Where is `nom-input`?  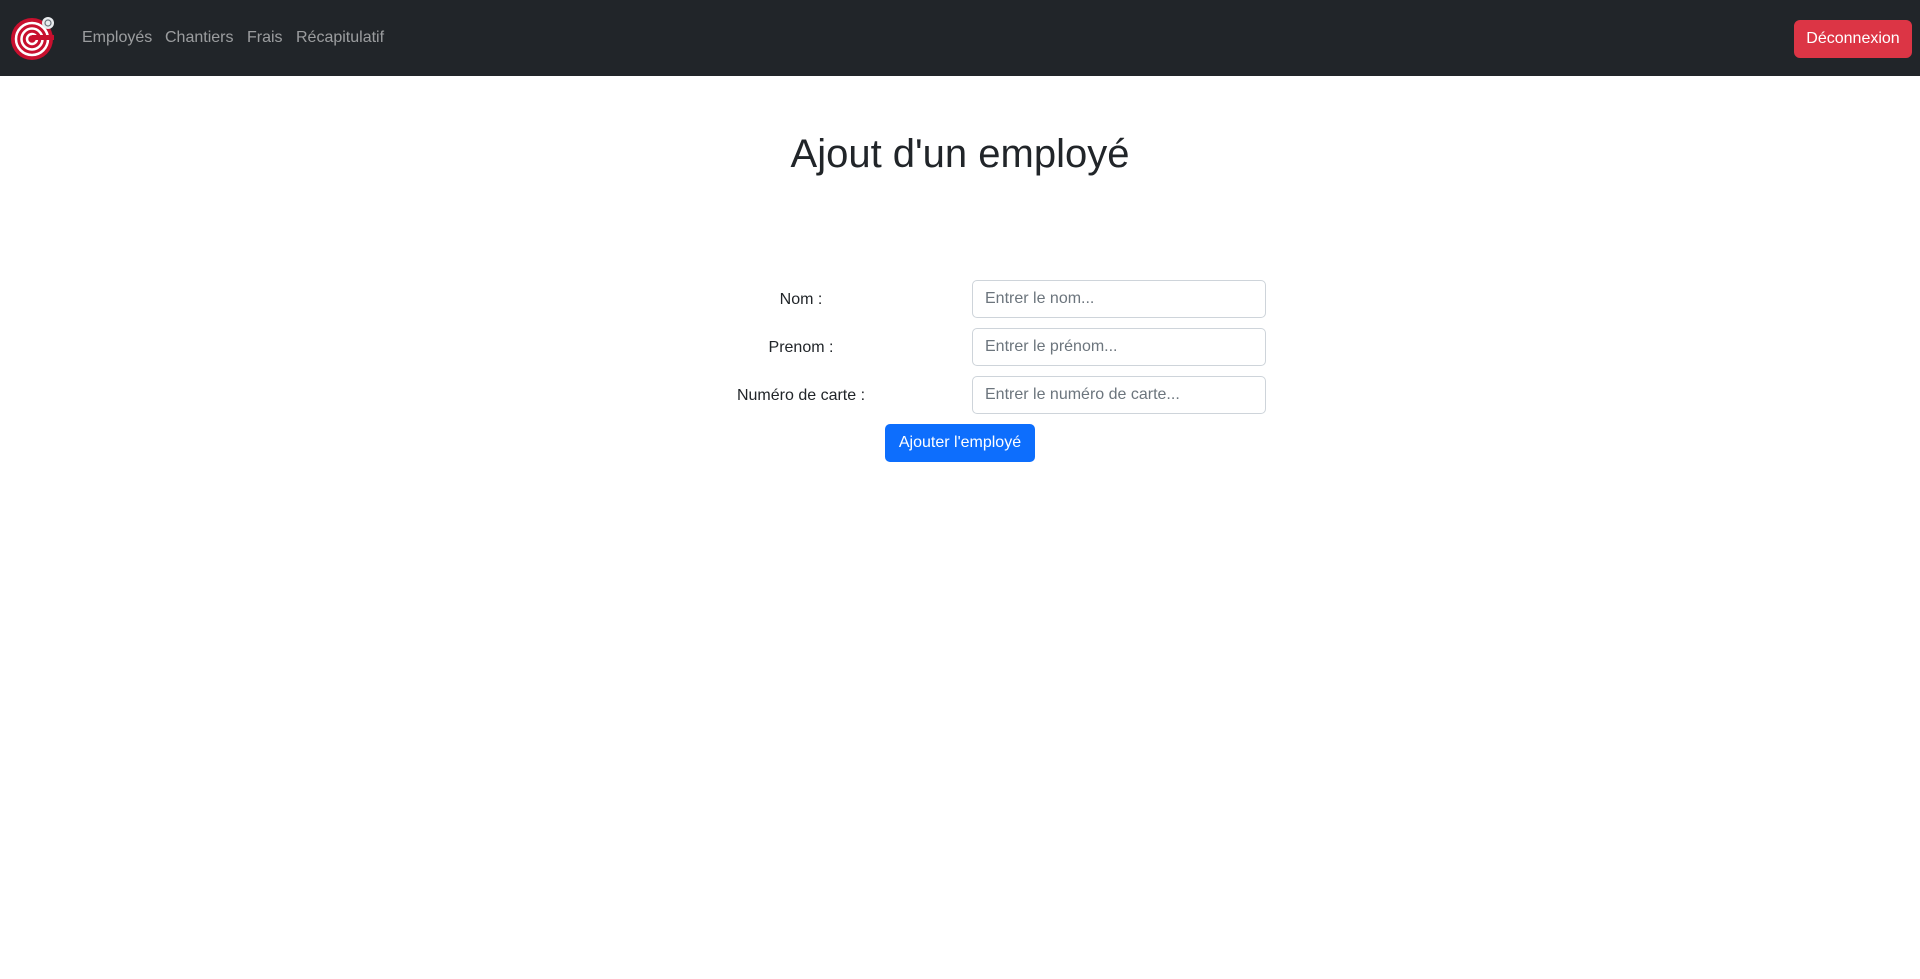 nom-input is located at coordinates (1119, 299).